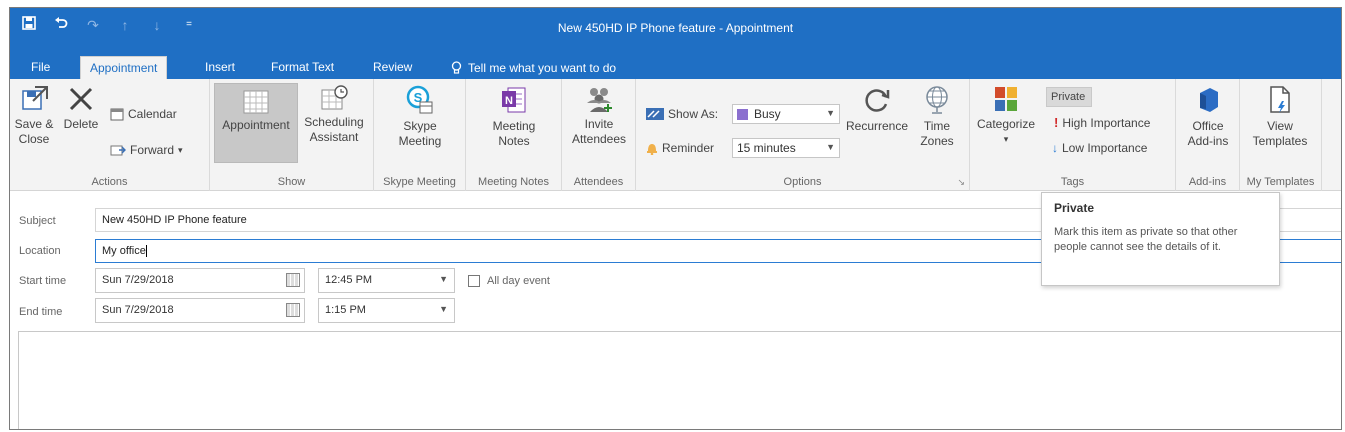  Describe the element at coordinates (40, 251) in the screenshot. I see `location-label: Location` at that location.